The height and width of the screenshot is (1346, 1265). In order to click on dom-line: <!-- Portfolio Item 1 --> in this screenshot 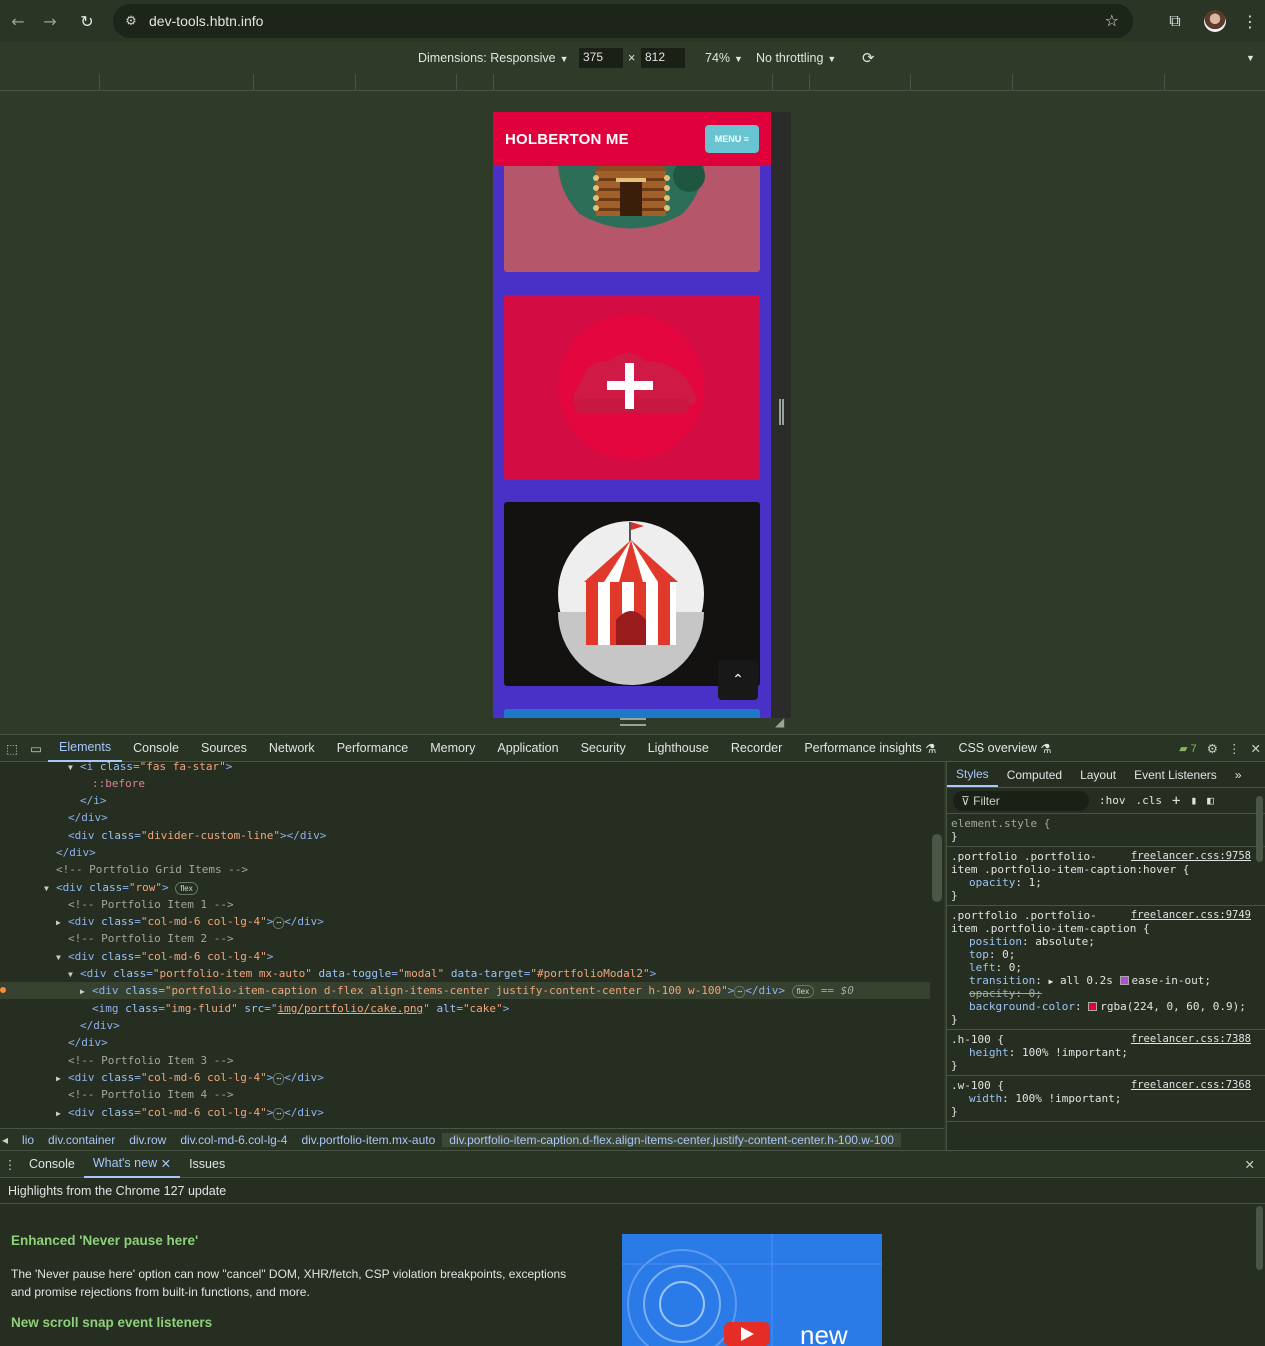, I will do `click(465, 904)`.